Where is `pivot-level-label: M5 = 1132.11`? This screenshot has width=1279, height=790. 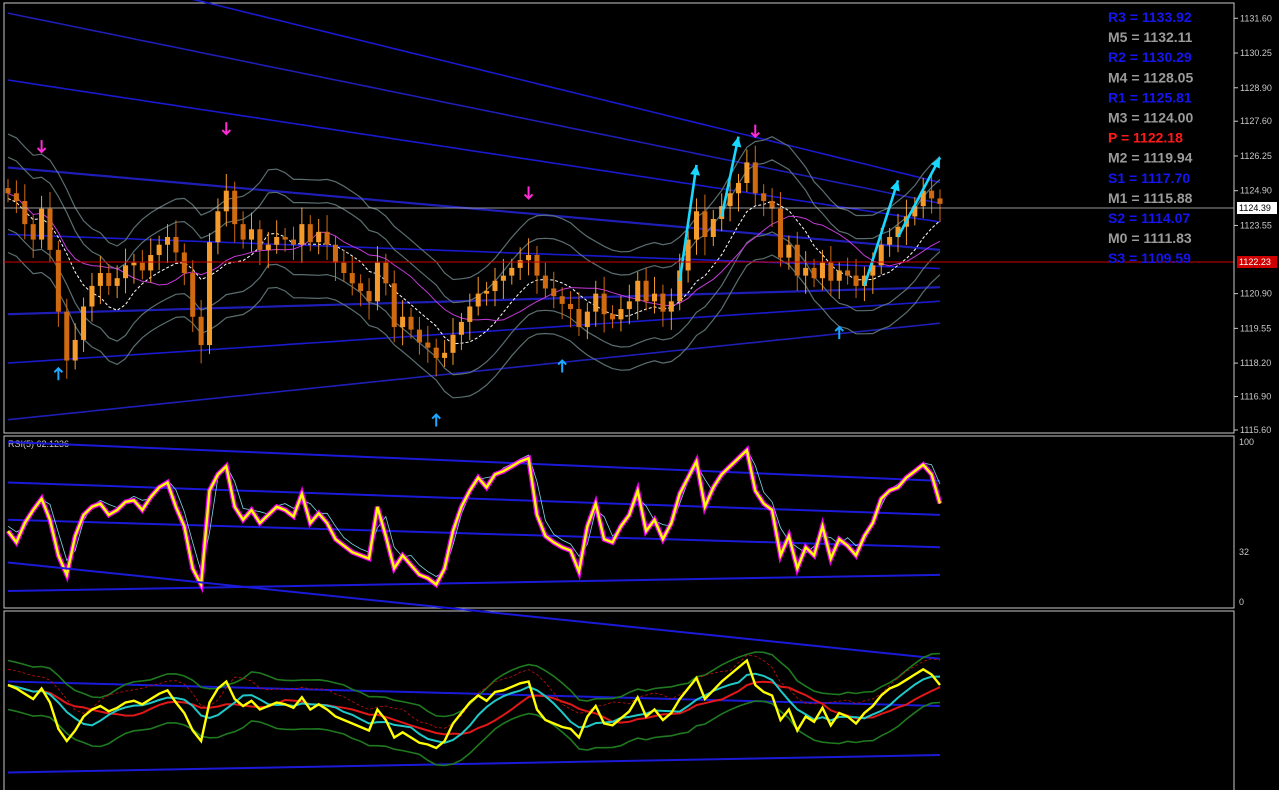
pivot-level-label: M5 = 1132.11 is located at coordinates (1150, 37).